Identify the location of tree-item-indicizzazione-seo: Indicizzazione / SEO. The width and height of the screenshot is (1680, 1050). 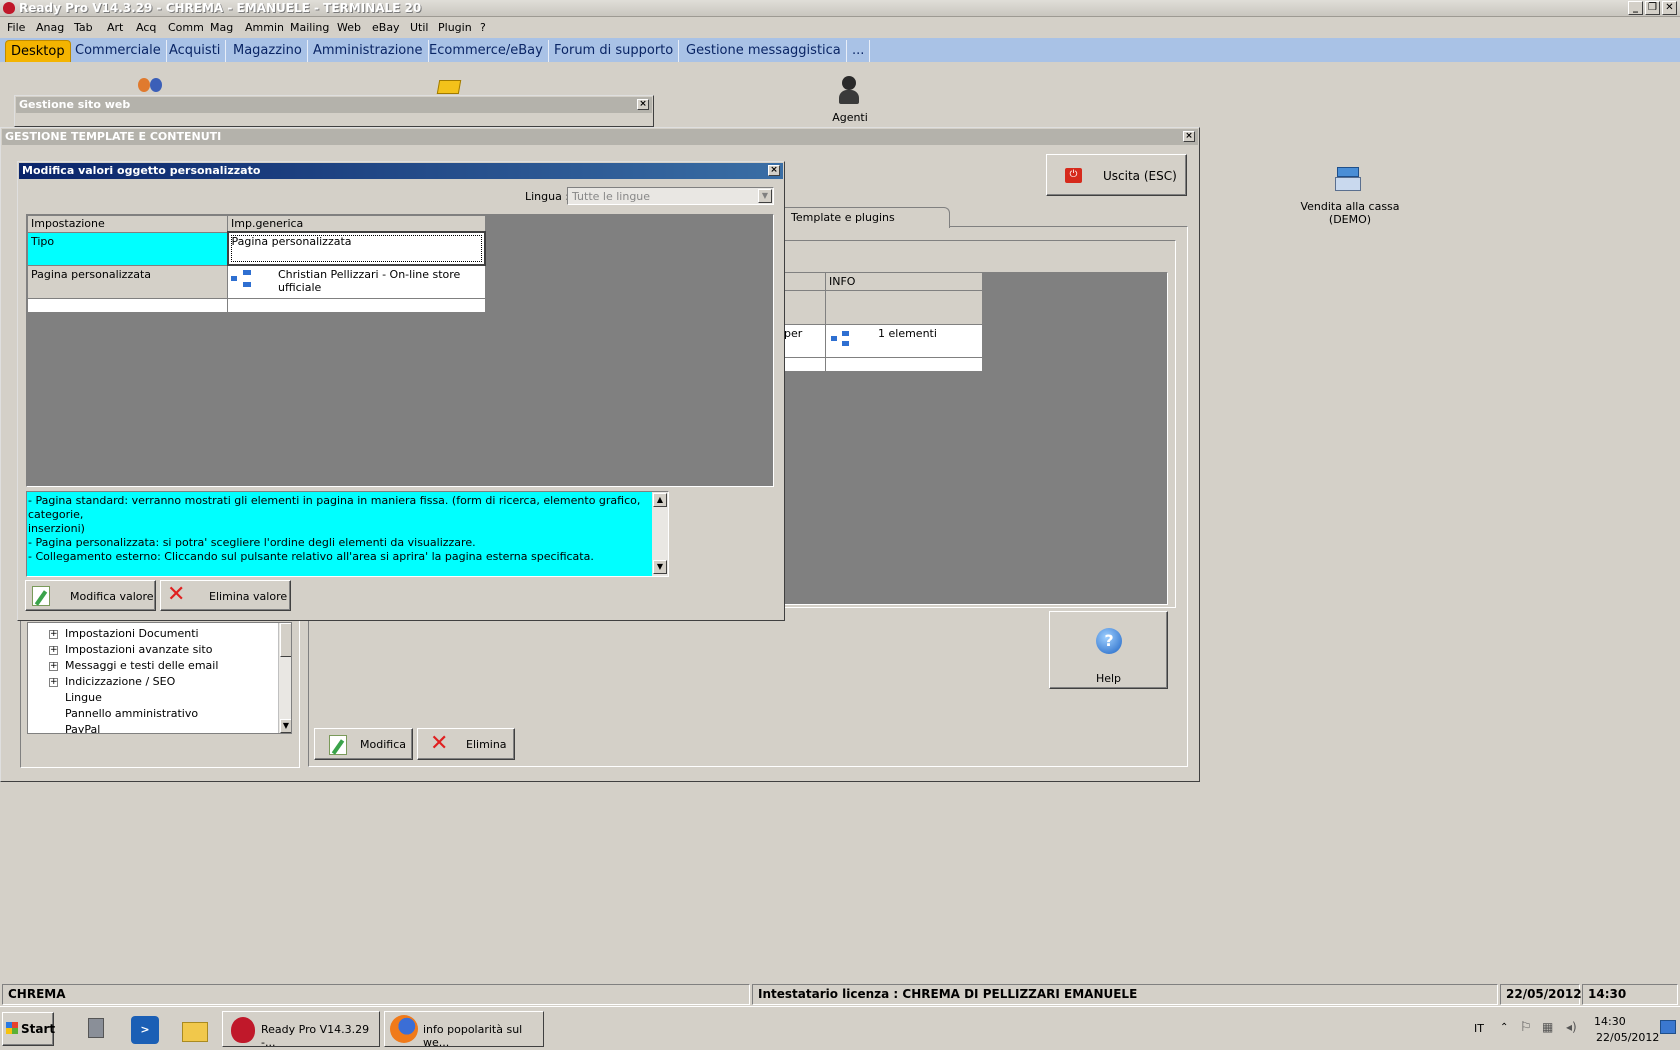
(120, 681).